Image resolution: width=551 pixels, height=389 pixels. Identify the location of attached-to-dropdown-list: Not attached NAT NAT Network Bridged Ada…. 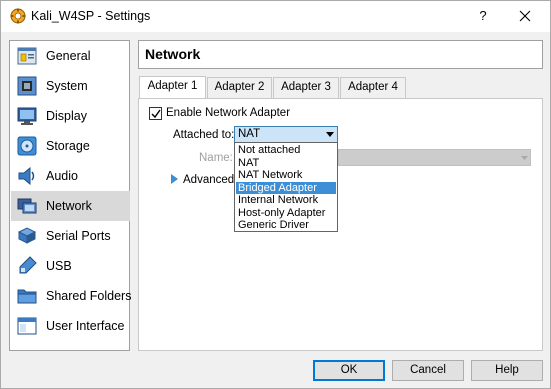
(286, 187).